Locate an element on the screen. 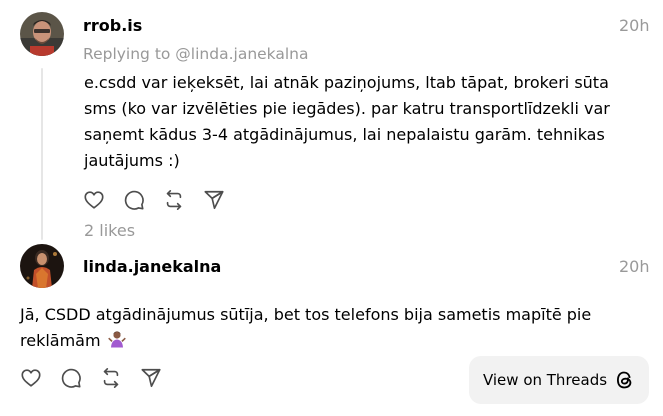 The width and height of the screenshot is (663, 416). username: rrob.is is located at coordinates (112, 26).